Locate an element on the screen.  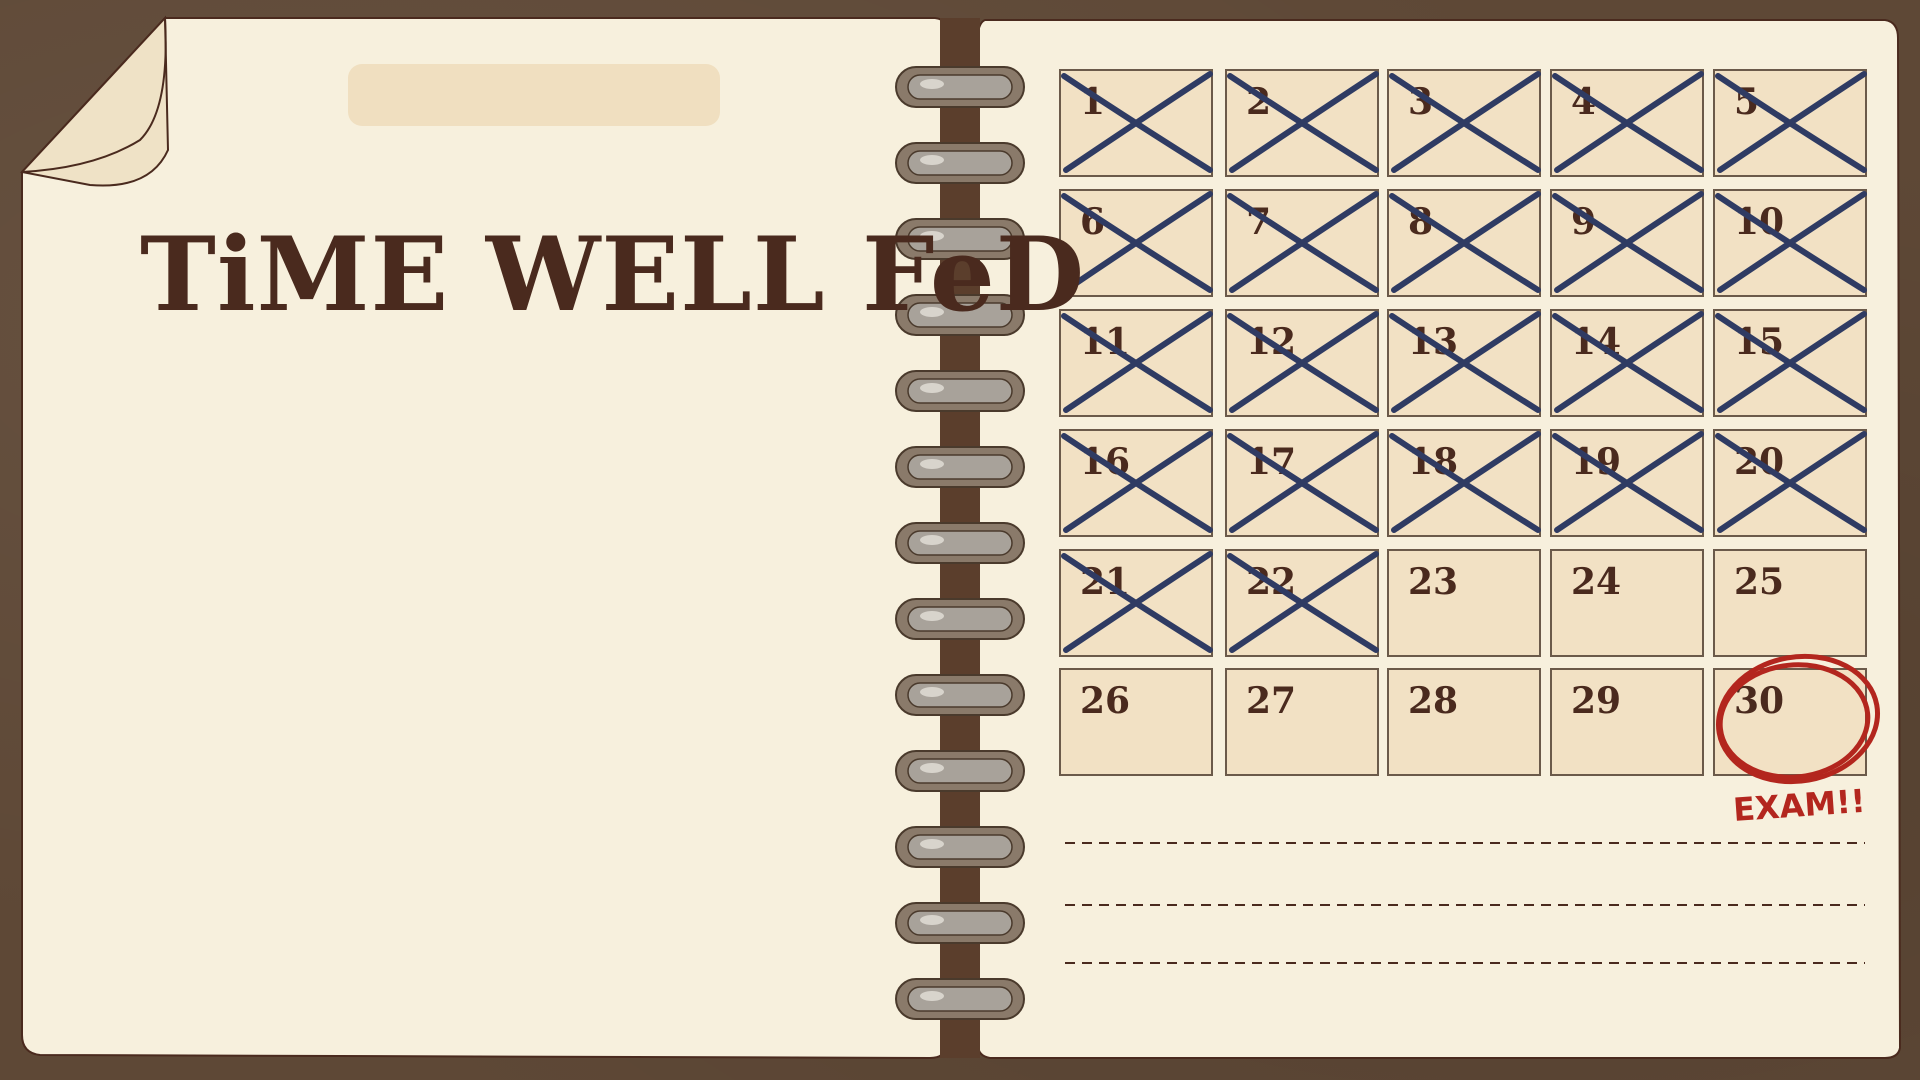
calendar-day-9: 9 is located at coordinates (1627, 243).